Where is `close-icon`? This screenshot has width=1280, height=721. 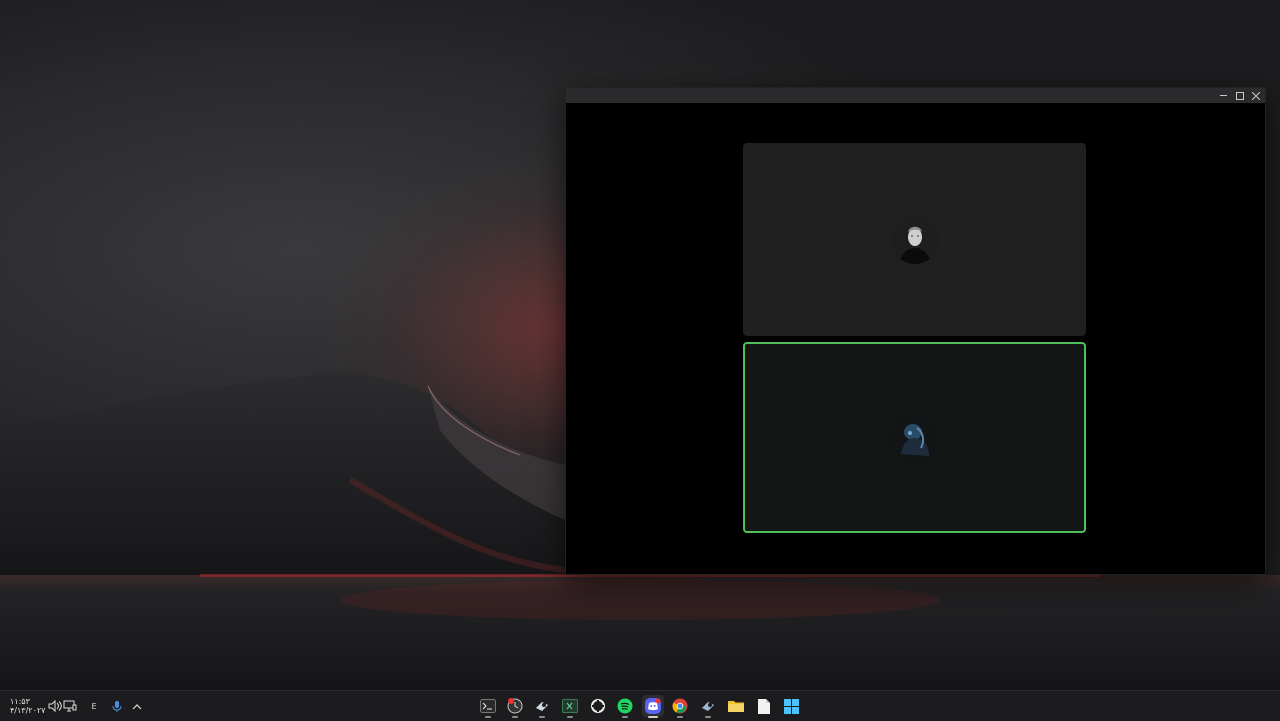
close-icon is located at coordinates (1256, 95).